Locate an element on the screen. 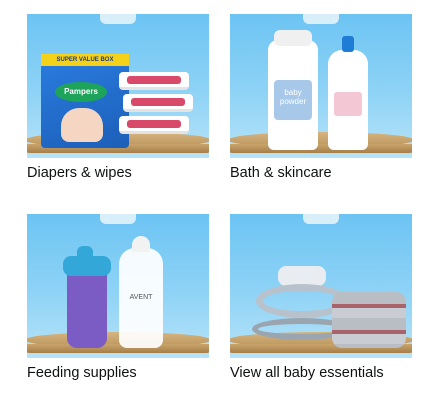  diaper-box: SUPER VALUE BOX Pampers is located at coordinates (85, 101).